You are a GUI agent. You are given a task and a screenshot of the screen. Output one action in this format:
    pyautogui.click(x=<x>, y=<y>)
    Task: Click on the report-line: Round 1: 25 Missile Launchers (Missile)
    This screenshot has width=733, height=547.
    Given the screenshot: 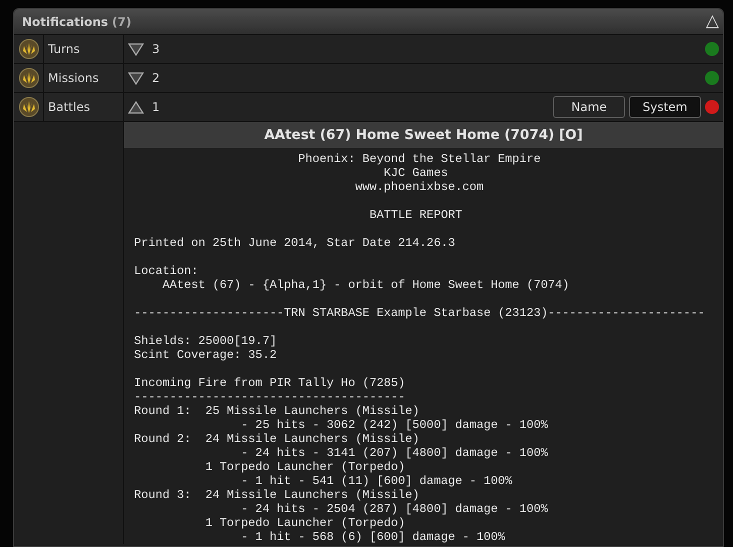 What is the action you would take?
    pyautogui.click(x=277, y=411)
    